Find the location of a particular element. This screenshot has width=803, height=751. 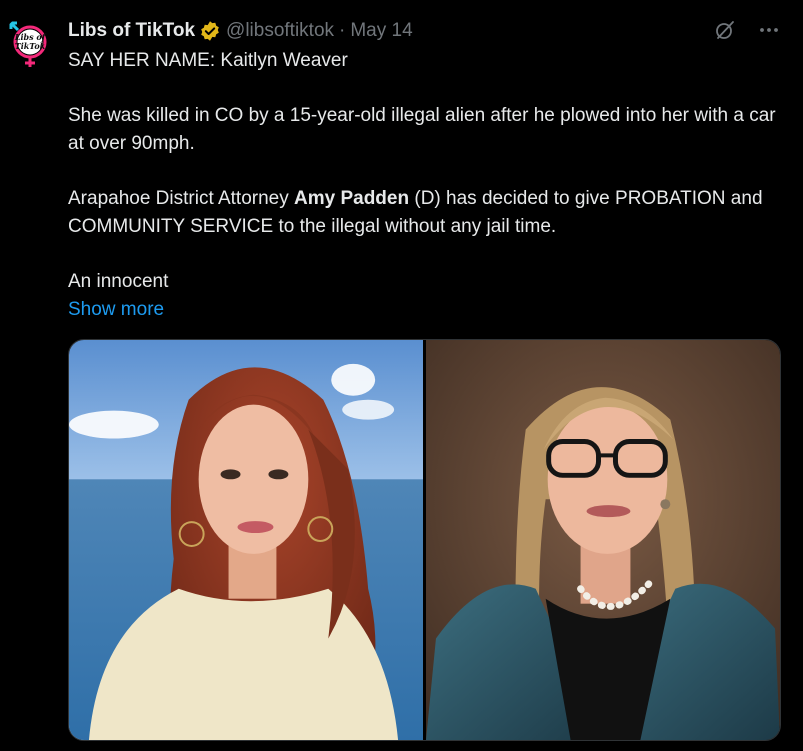

avatar: Libs of TikTok is located at coordinates (30, 43).